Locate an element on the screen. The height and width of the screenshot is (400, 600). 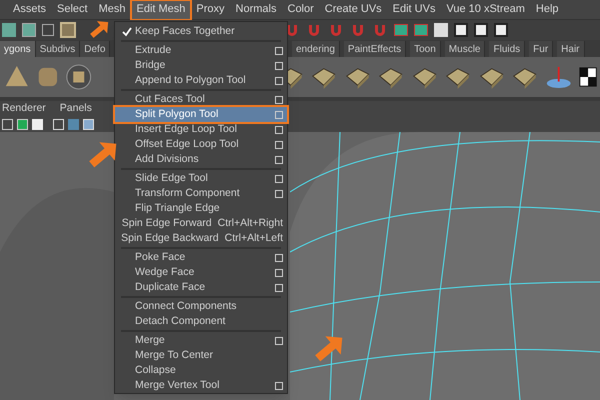
shortcut-label: Ctrl+Alt+Left is located at coordinates (253, 238).